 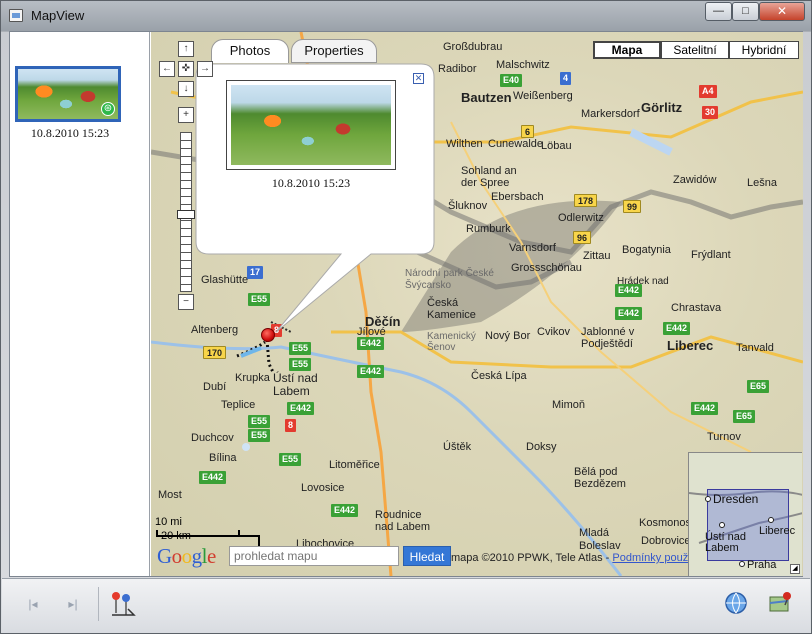 I want to click on town-label: Litoměřice, so click(x=354, y=465).